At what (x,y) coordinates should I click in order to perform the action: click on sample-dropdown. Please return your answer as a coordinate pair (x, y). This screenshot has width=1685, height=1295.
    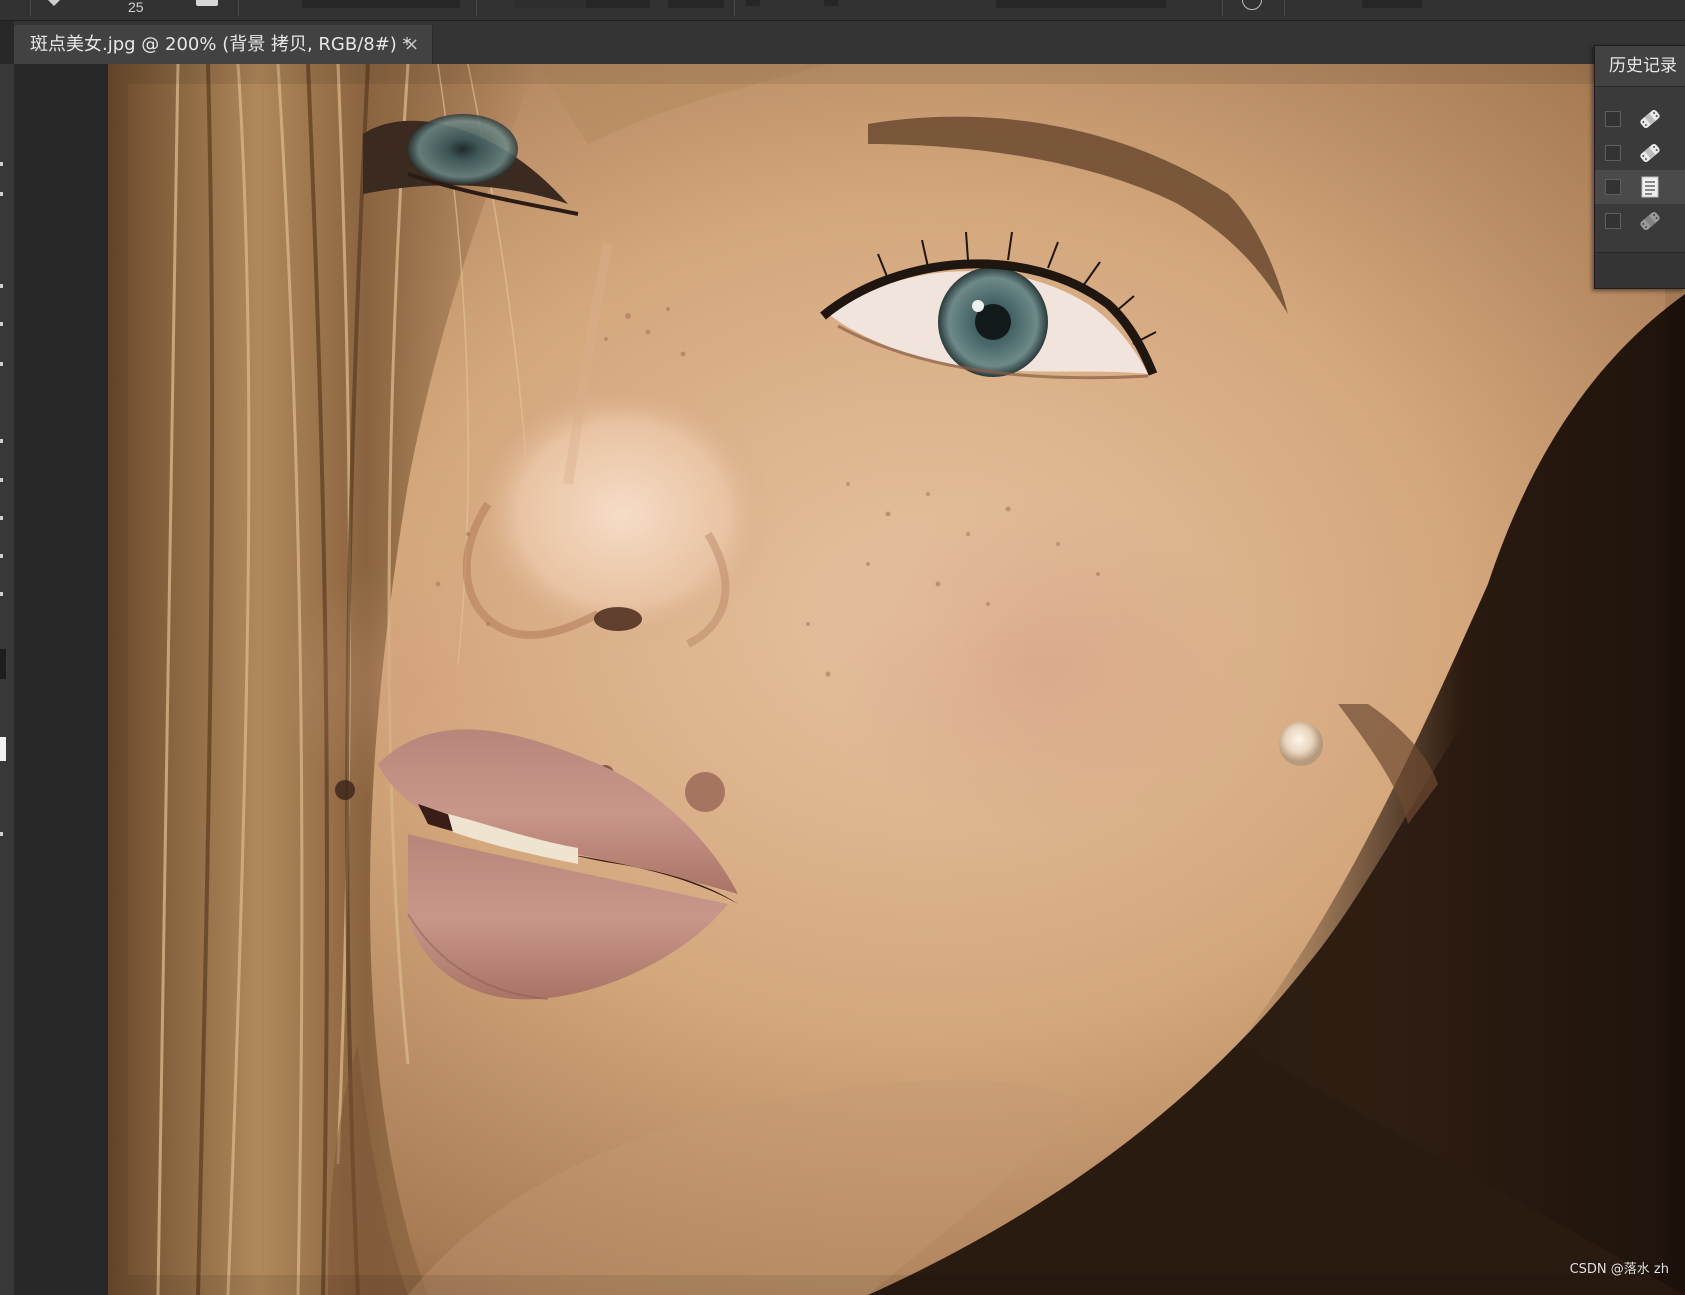
    Looking at the image, I should click on (1081, 4).